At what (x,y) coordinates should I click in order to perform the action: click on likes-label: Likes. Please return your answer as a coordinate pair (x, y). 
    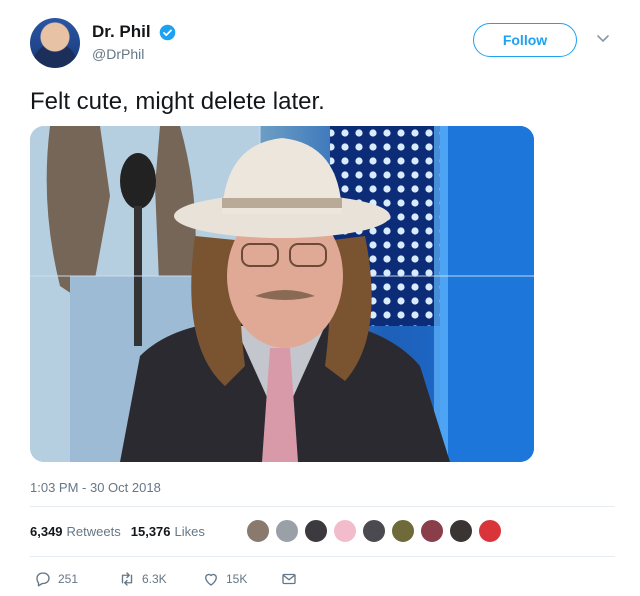
    Looking at the image, I should click on (190, 531).